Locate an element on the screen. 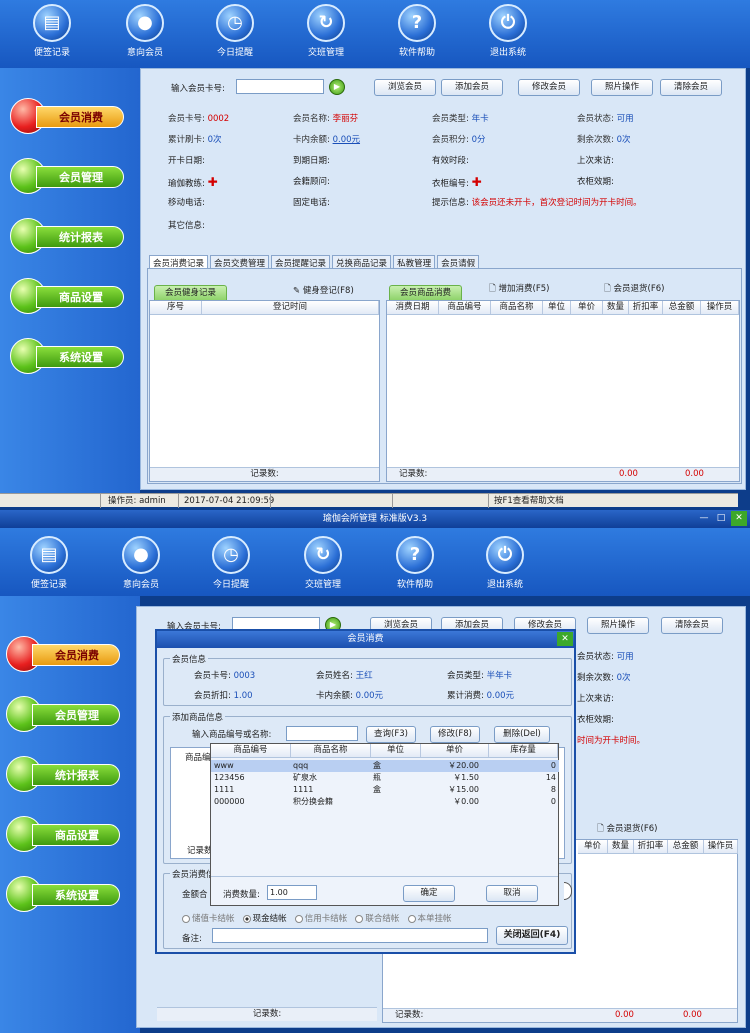  fitness-record-tab: 会员健身记录 is located at coordinates (191, 292).